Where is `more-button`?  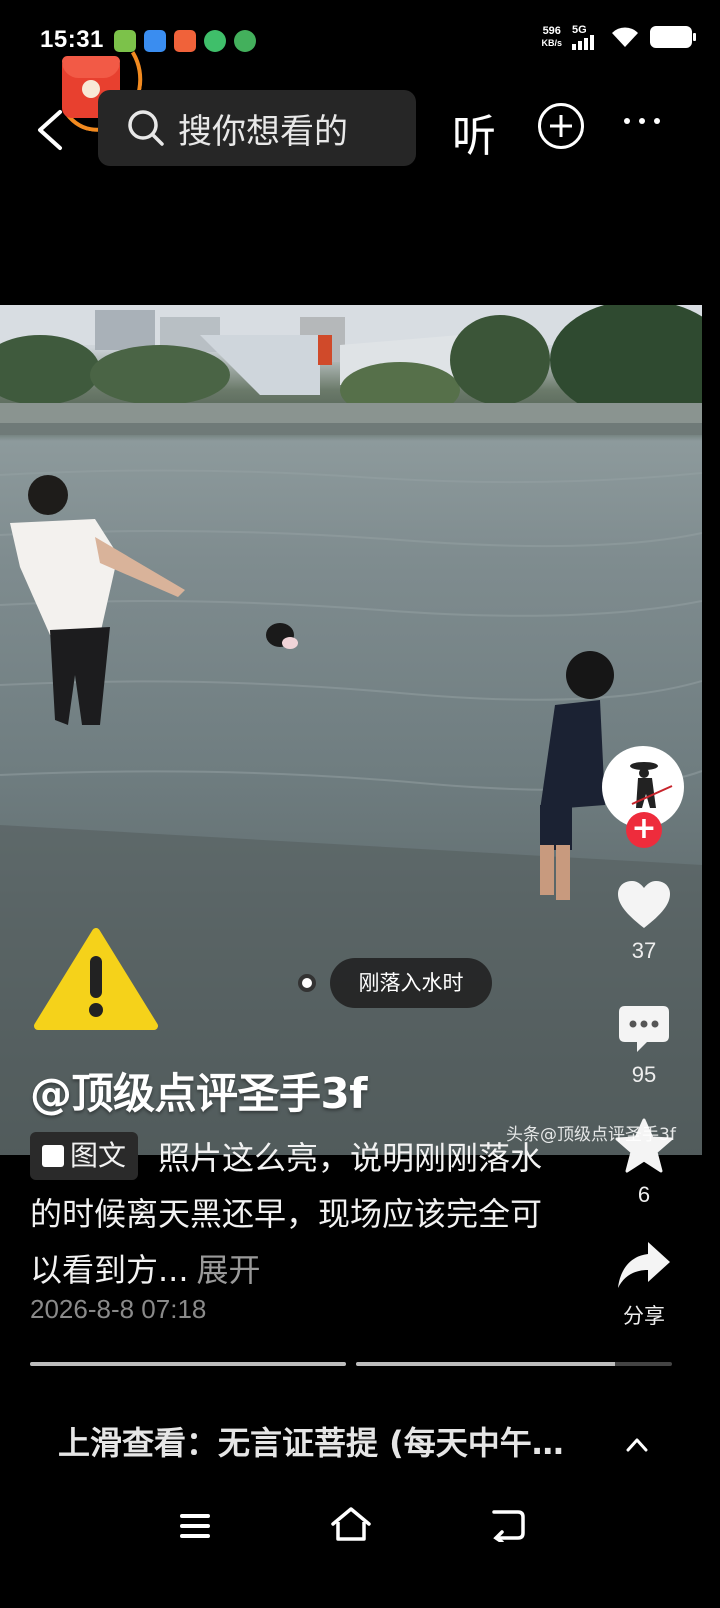
more-button is located at coordinates (642, 121).